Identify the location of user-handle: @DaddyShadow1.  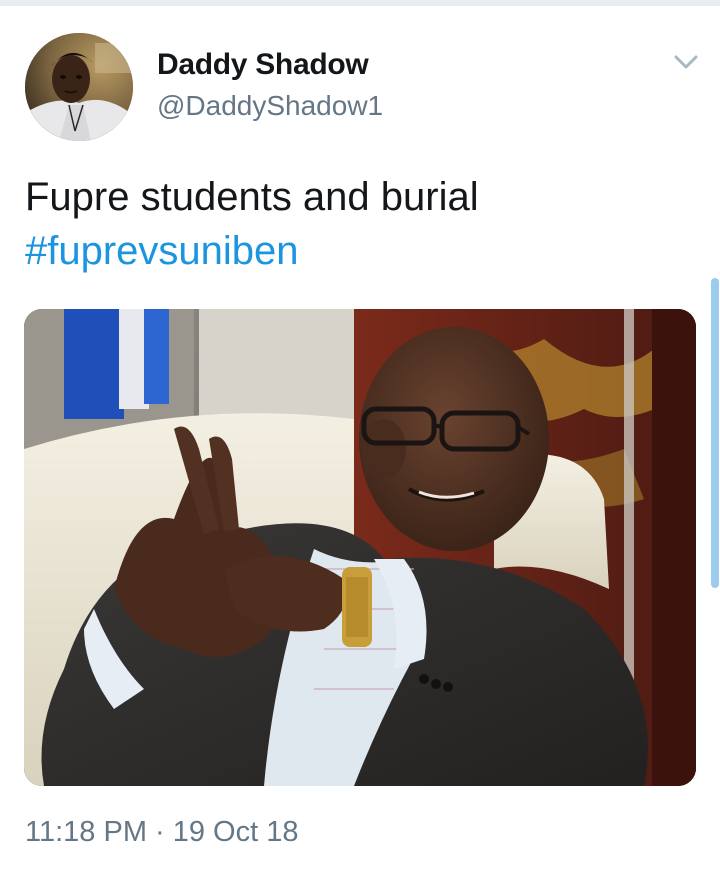
(270, 106).